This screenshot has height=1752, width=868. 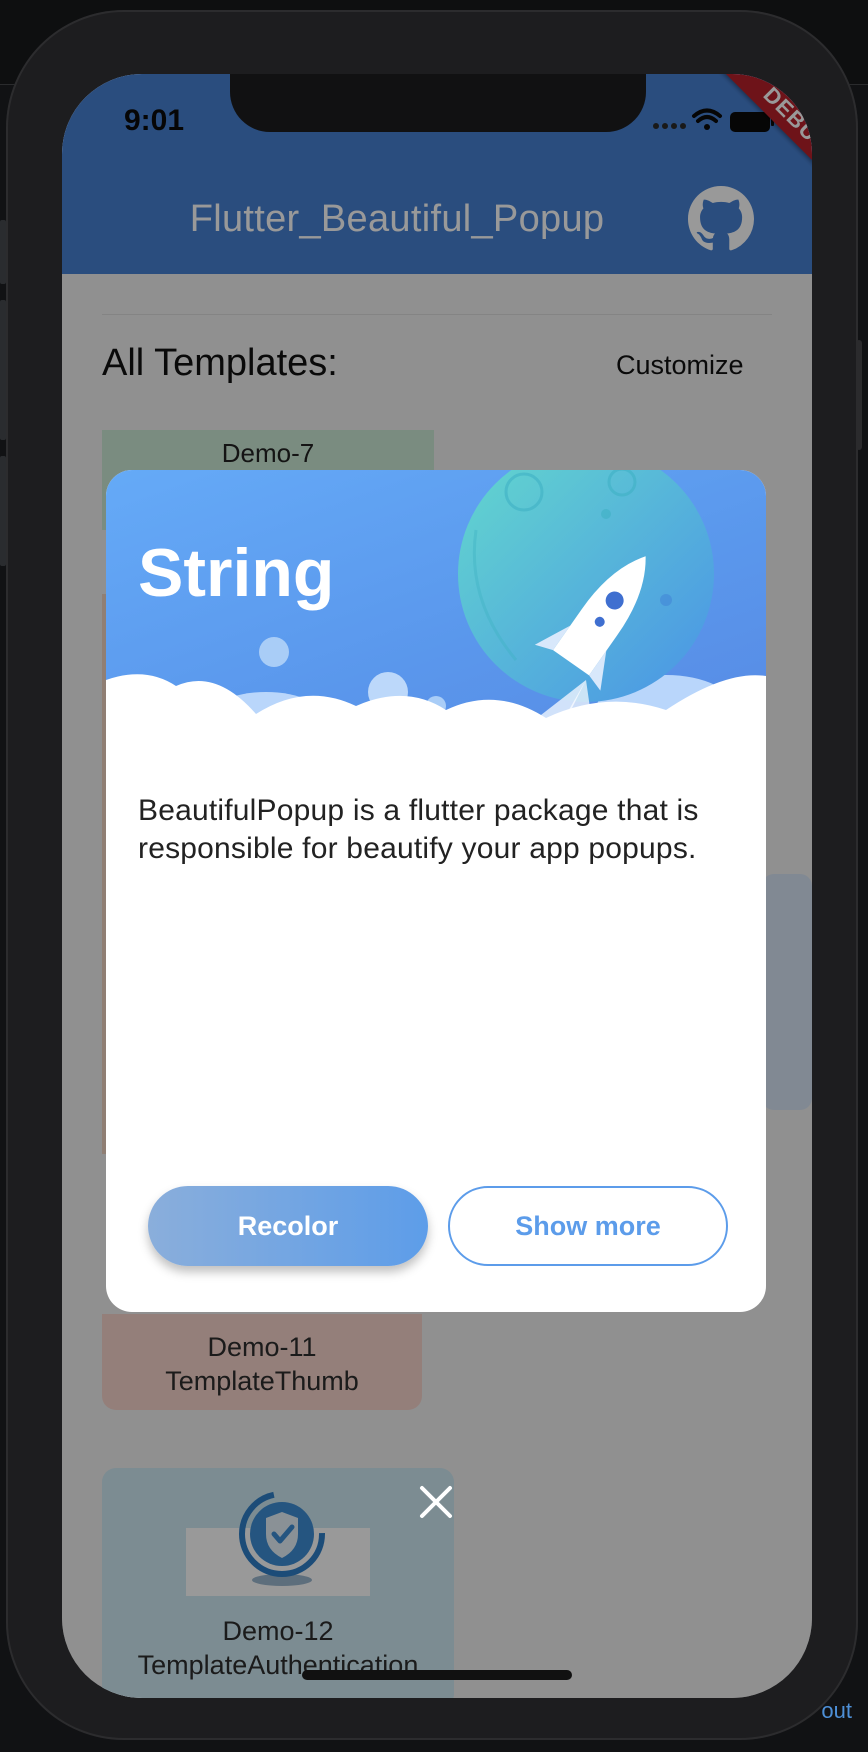 What do you see at coordinates (436, 727) in the screenshot?
I see `foreground-clouds` at bounding box center [436, 727].